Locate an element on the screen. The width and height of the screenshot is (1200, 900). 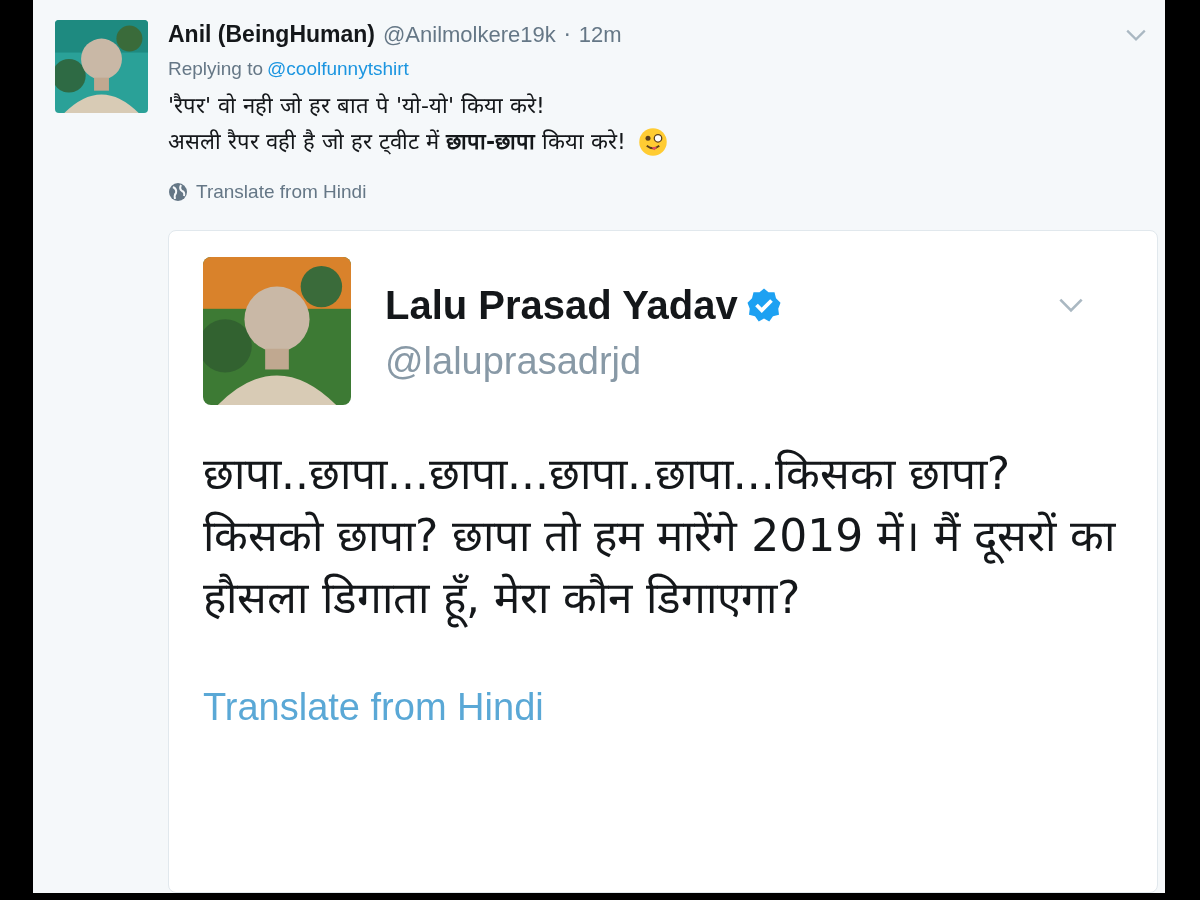
tweet-text: 'रैपर' वो नही जो हर बात पे 'यो-यो' किया करे! is located at coordinates (356, 105).